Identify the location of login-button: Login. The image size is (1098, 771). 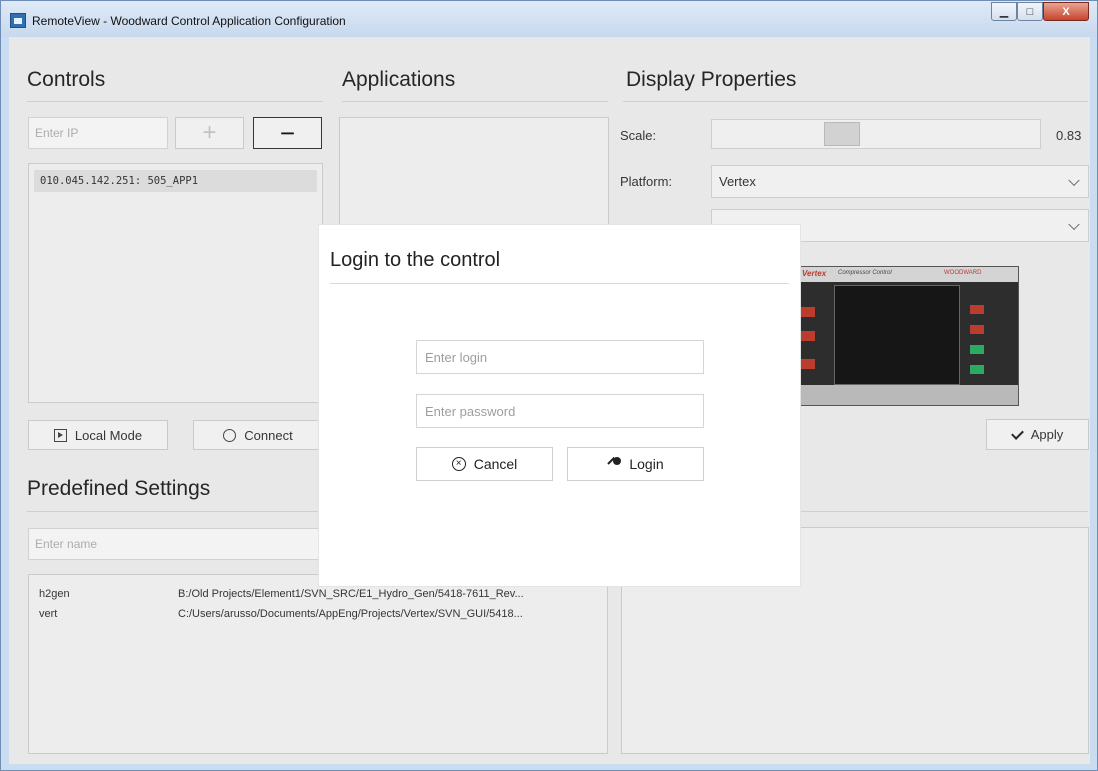
(635, 464).